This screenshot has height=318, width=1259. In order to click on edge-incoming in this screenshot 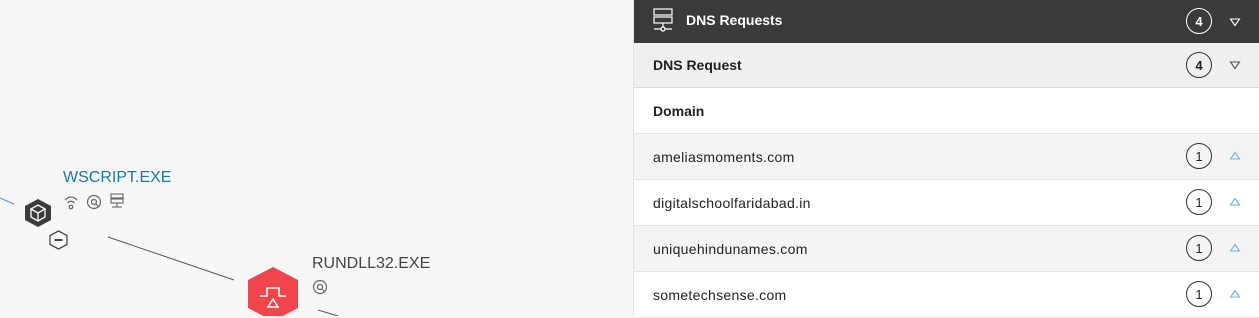, I will do `click(7, 201)`.